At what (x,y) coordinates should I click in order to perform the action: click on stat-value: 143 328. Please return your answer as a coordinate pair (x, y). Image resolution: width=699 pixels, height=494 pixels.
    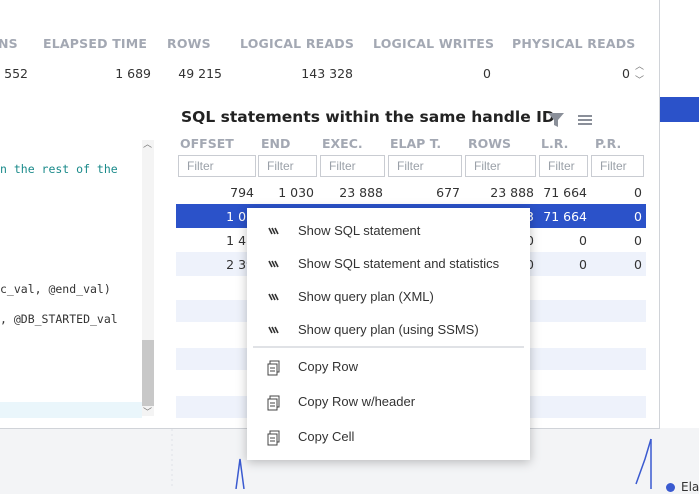
    Looking at the image, I should click on (327, 73).